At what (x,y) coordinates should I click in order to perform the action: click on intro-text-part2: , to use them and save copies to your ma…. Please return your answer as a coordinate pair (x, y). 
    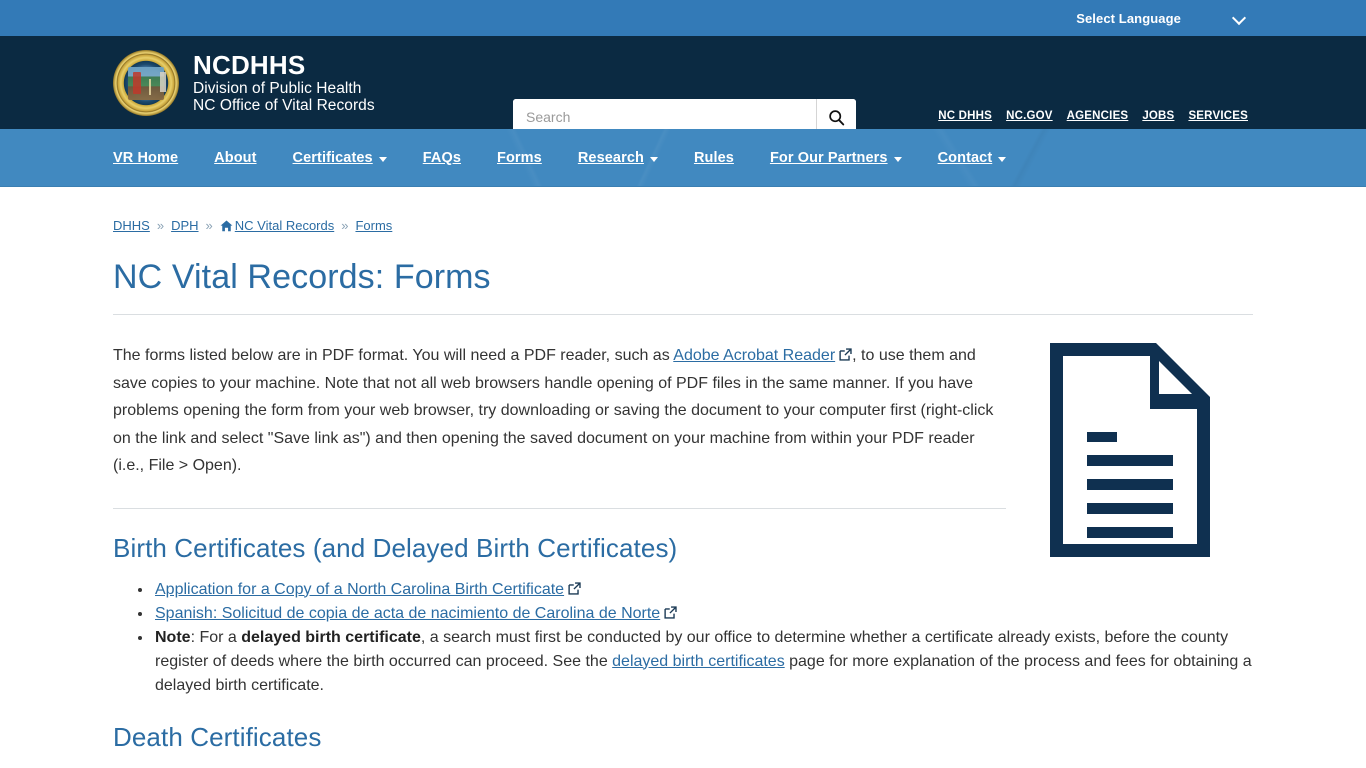
    Looking at the image, I should click on (553, 410).